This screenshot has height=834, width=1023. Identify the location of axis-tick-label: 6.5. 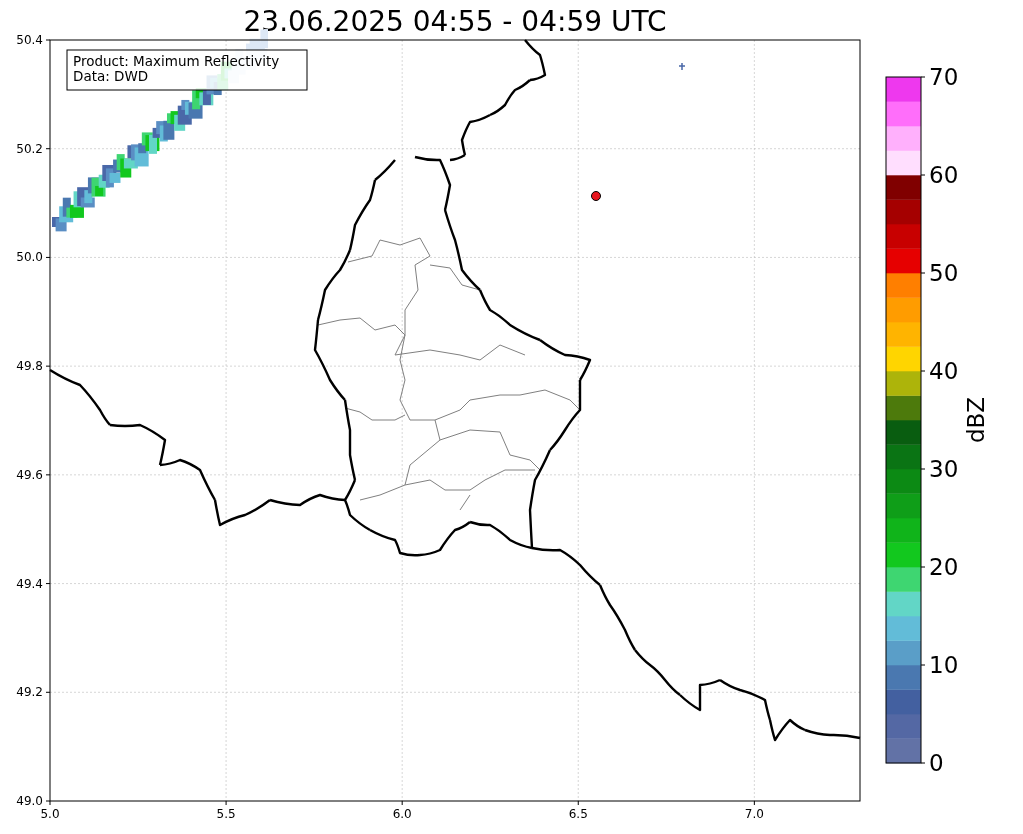
(578, 814).